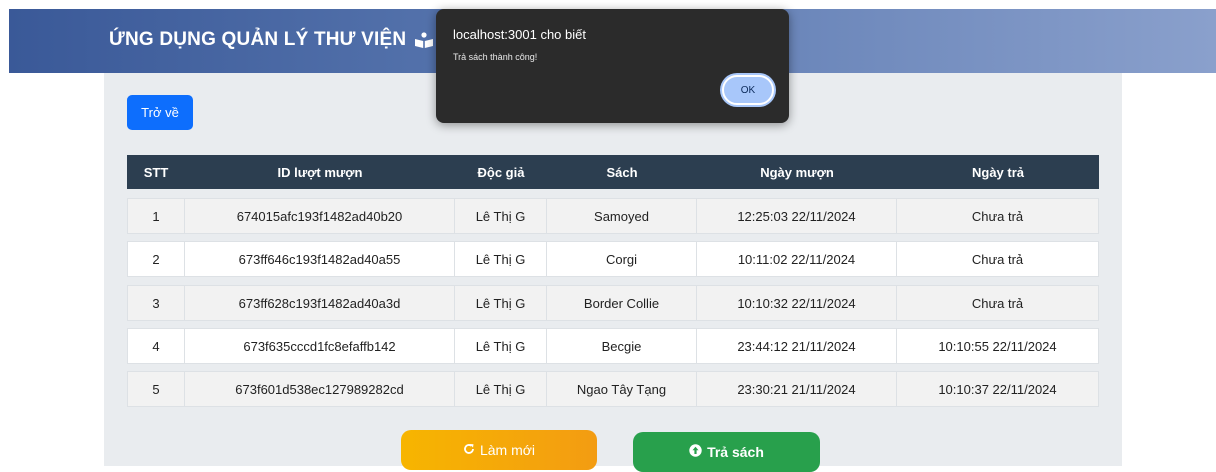 Image resolution: width=1216 pixels, height=472 pixels. What do you see at coordinates (156, 346) in the screenshot?
I see `cell-stt: 4` at bounding box center [156, 346].